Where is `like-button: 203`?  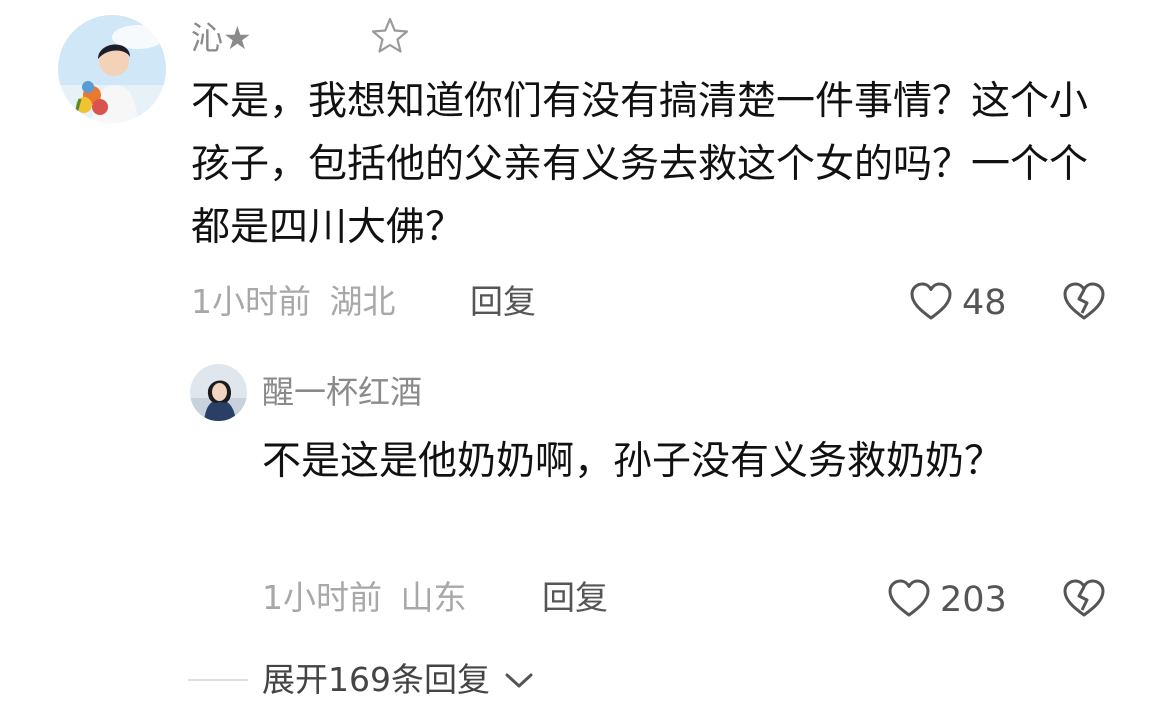 like-button: 203 is located at coordinates (946, 600).